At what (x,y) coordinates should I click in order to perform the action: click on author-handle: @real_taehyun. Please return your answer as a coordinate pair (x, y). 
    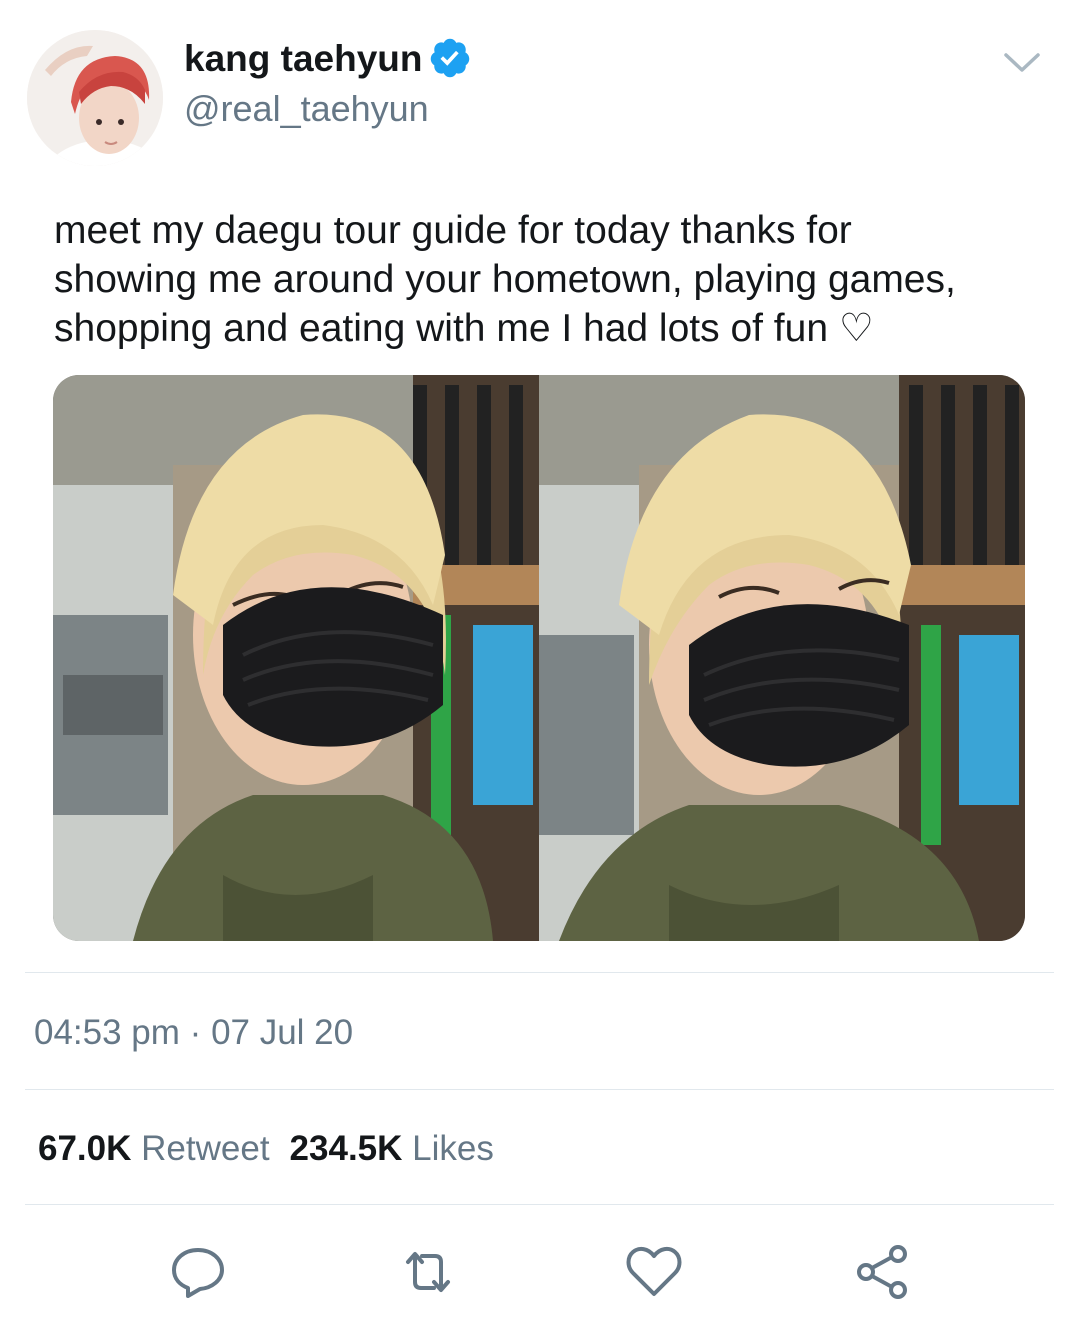
    Looking at the image, I should click on (306, 109).